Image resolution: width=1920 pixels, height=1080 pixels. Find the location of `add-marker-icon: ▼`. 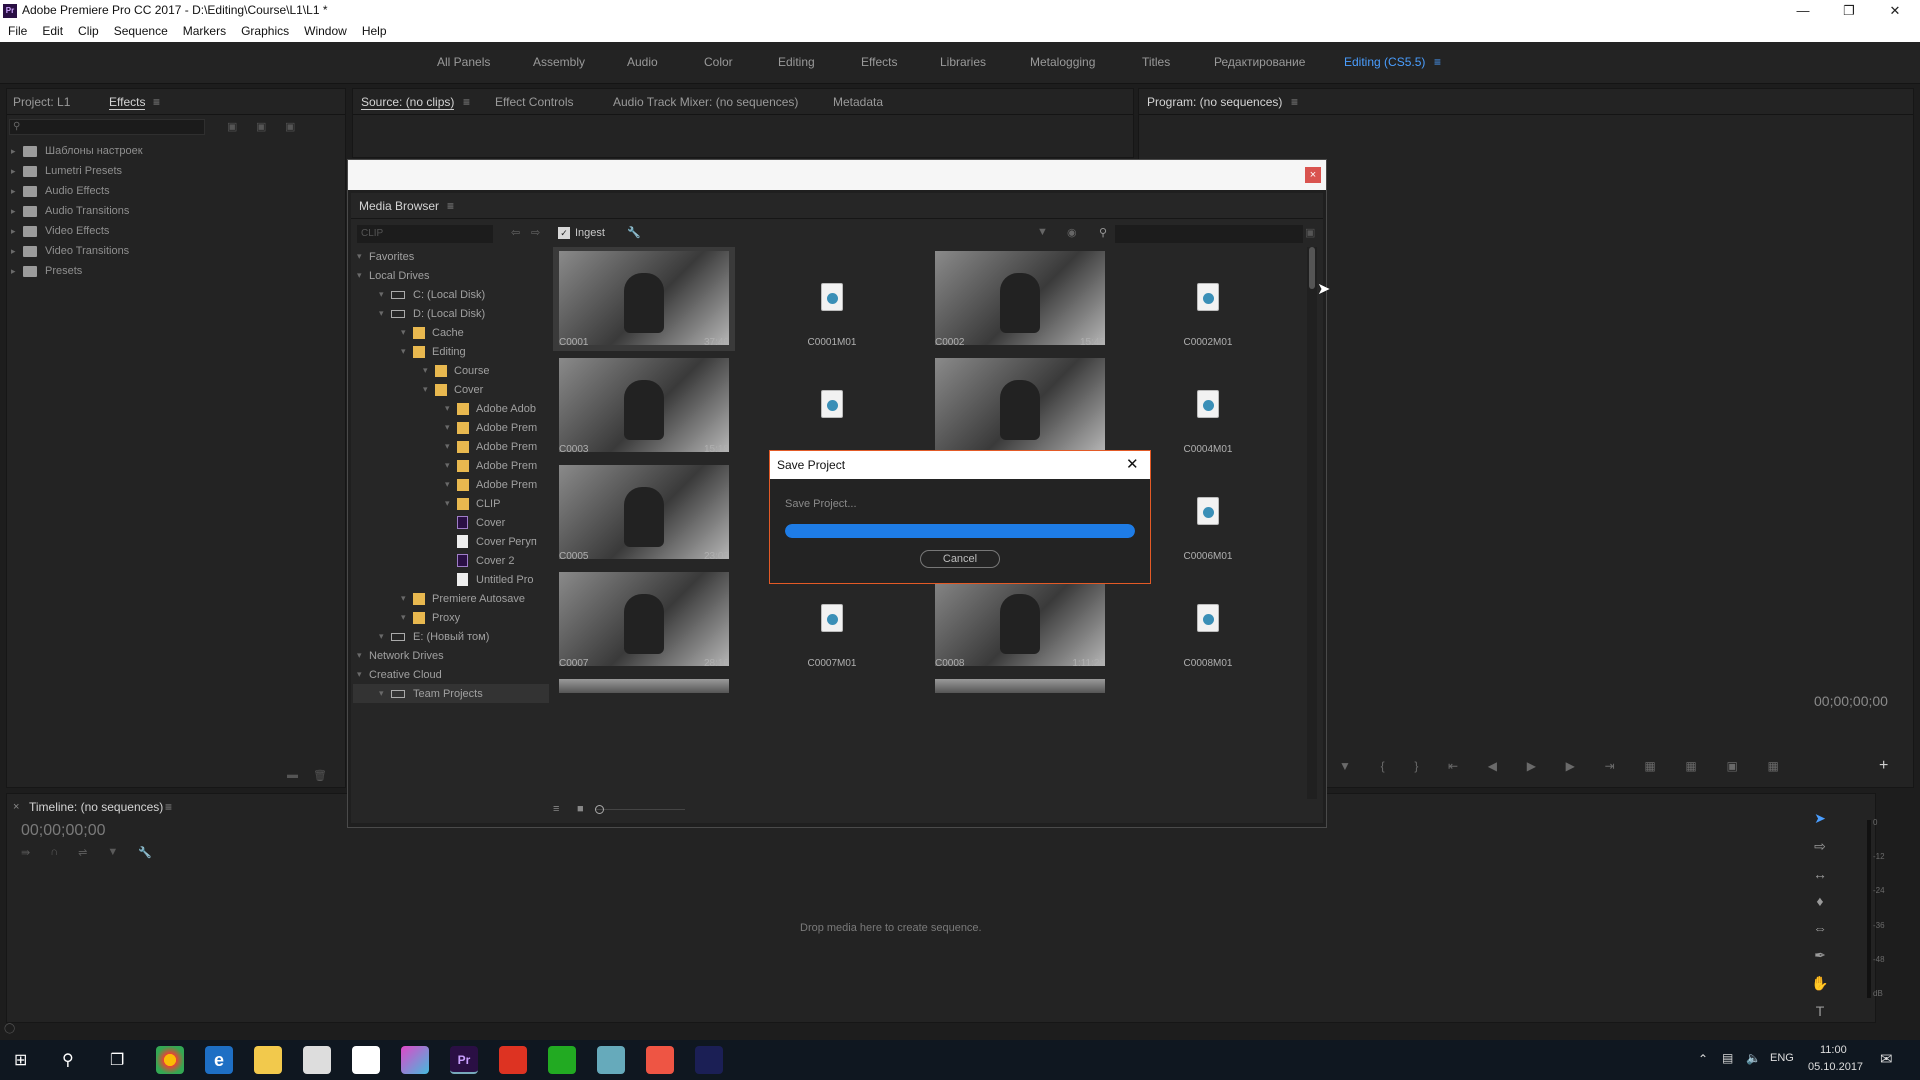

add-marker-icon: ▼ is located at coordinates (112, 852).